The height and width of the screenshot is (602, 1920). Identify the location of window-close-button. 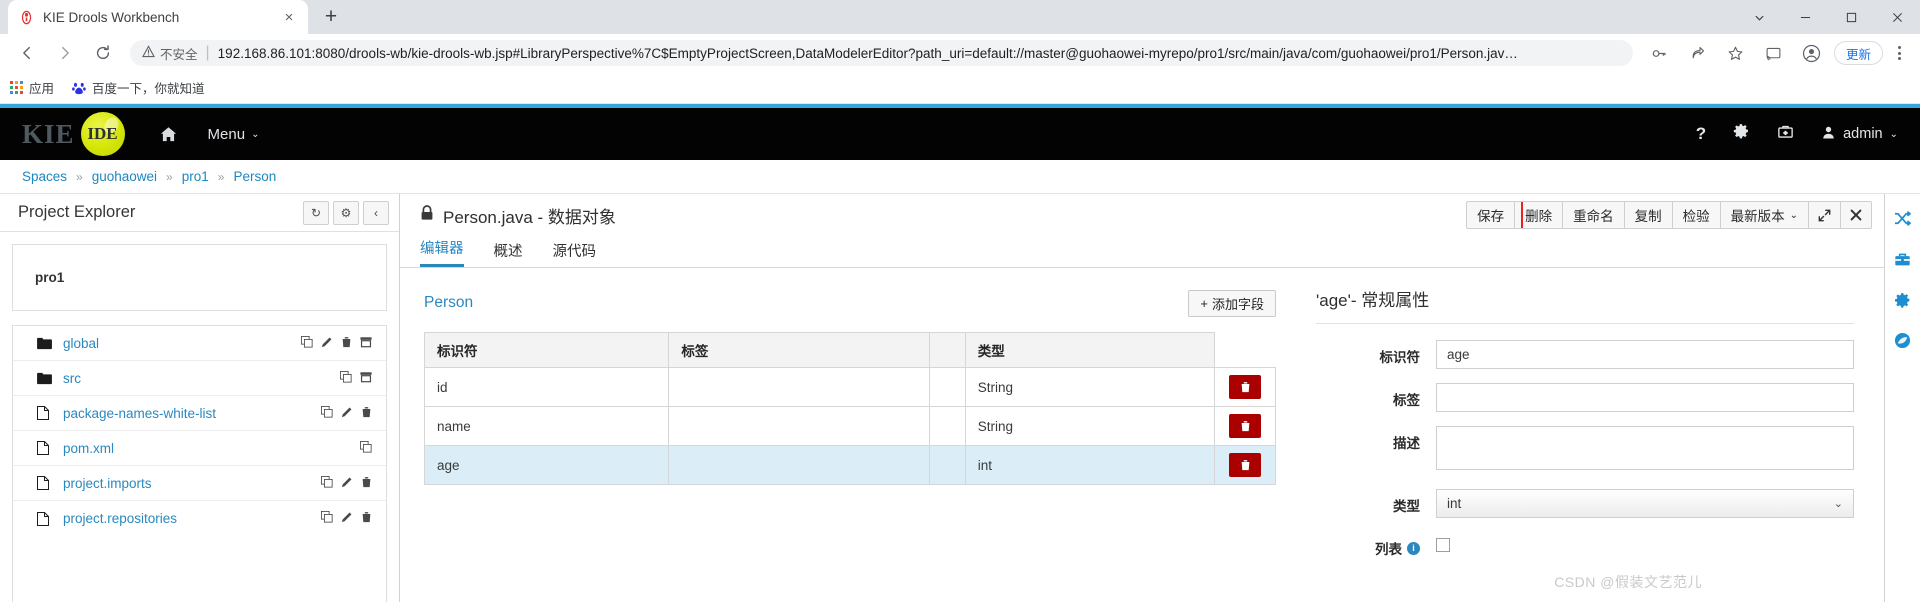
(1897, 17).